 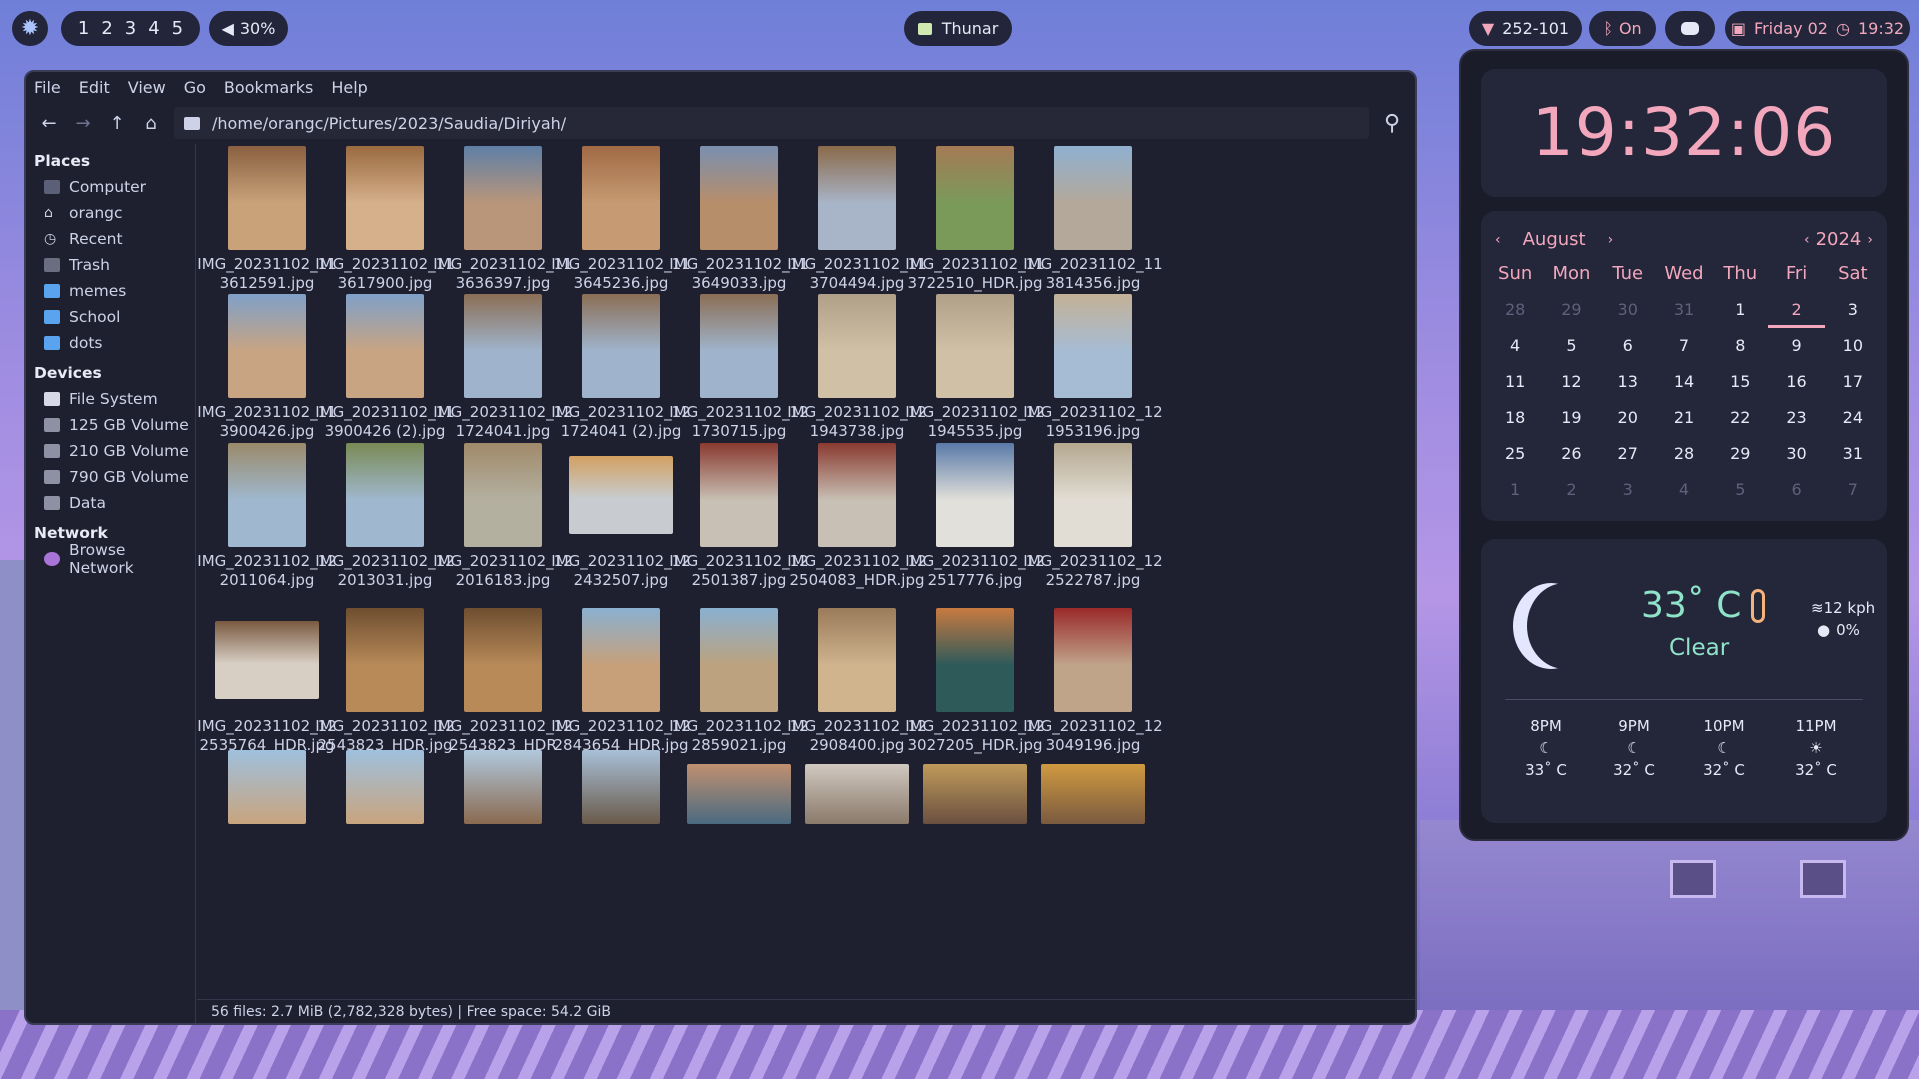 I want to click on calendar-day: 18, so click(x=1515, y=418).